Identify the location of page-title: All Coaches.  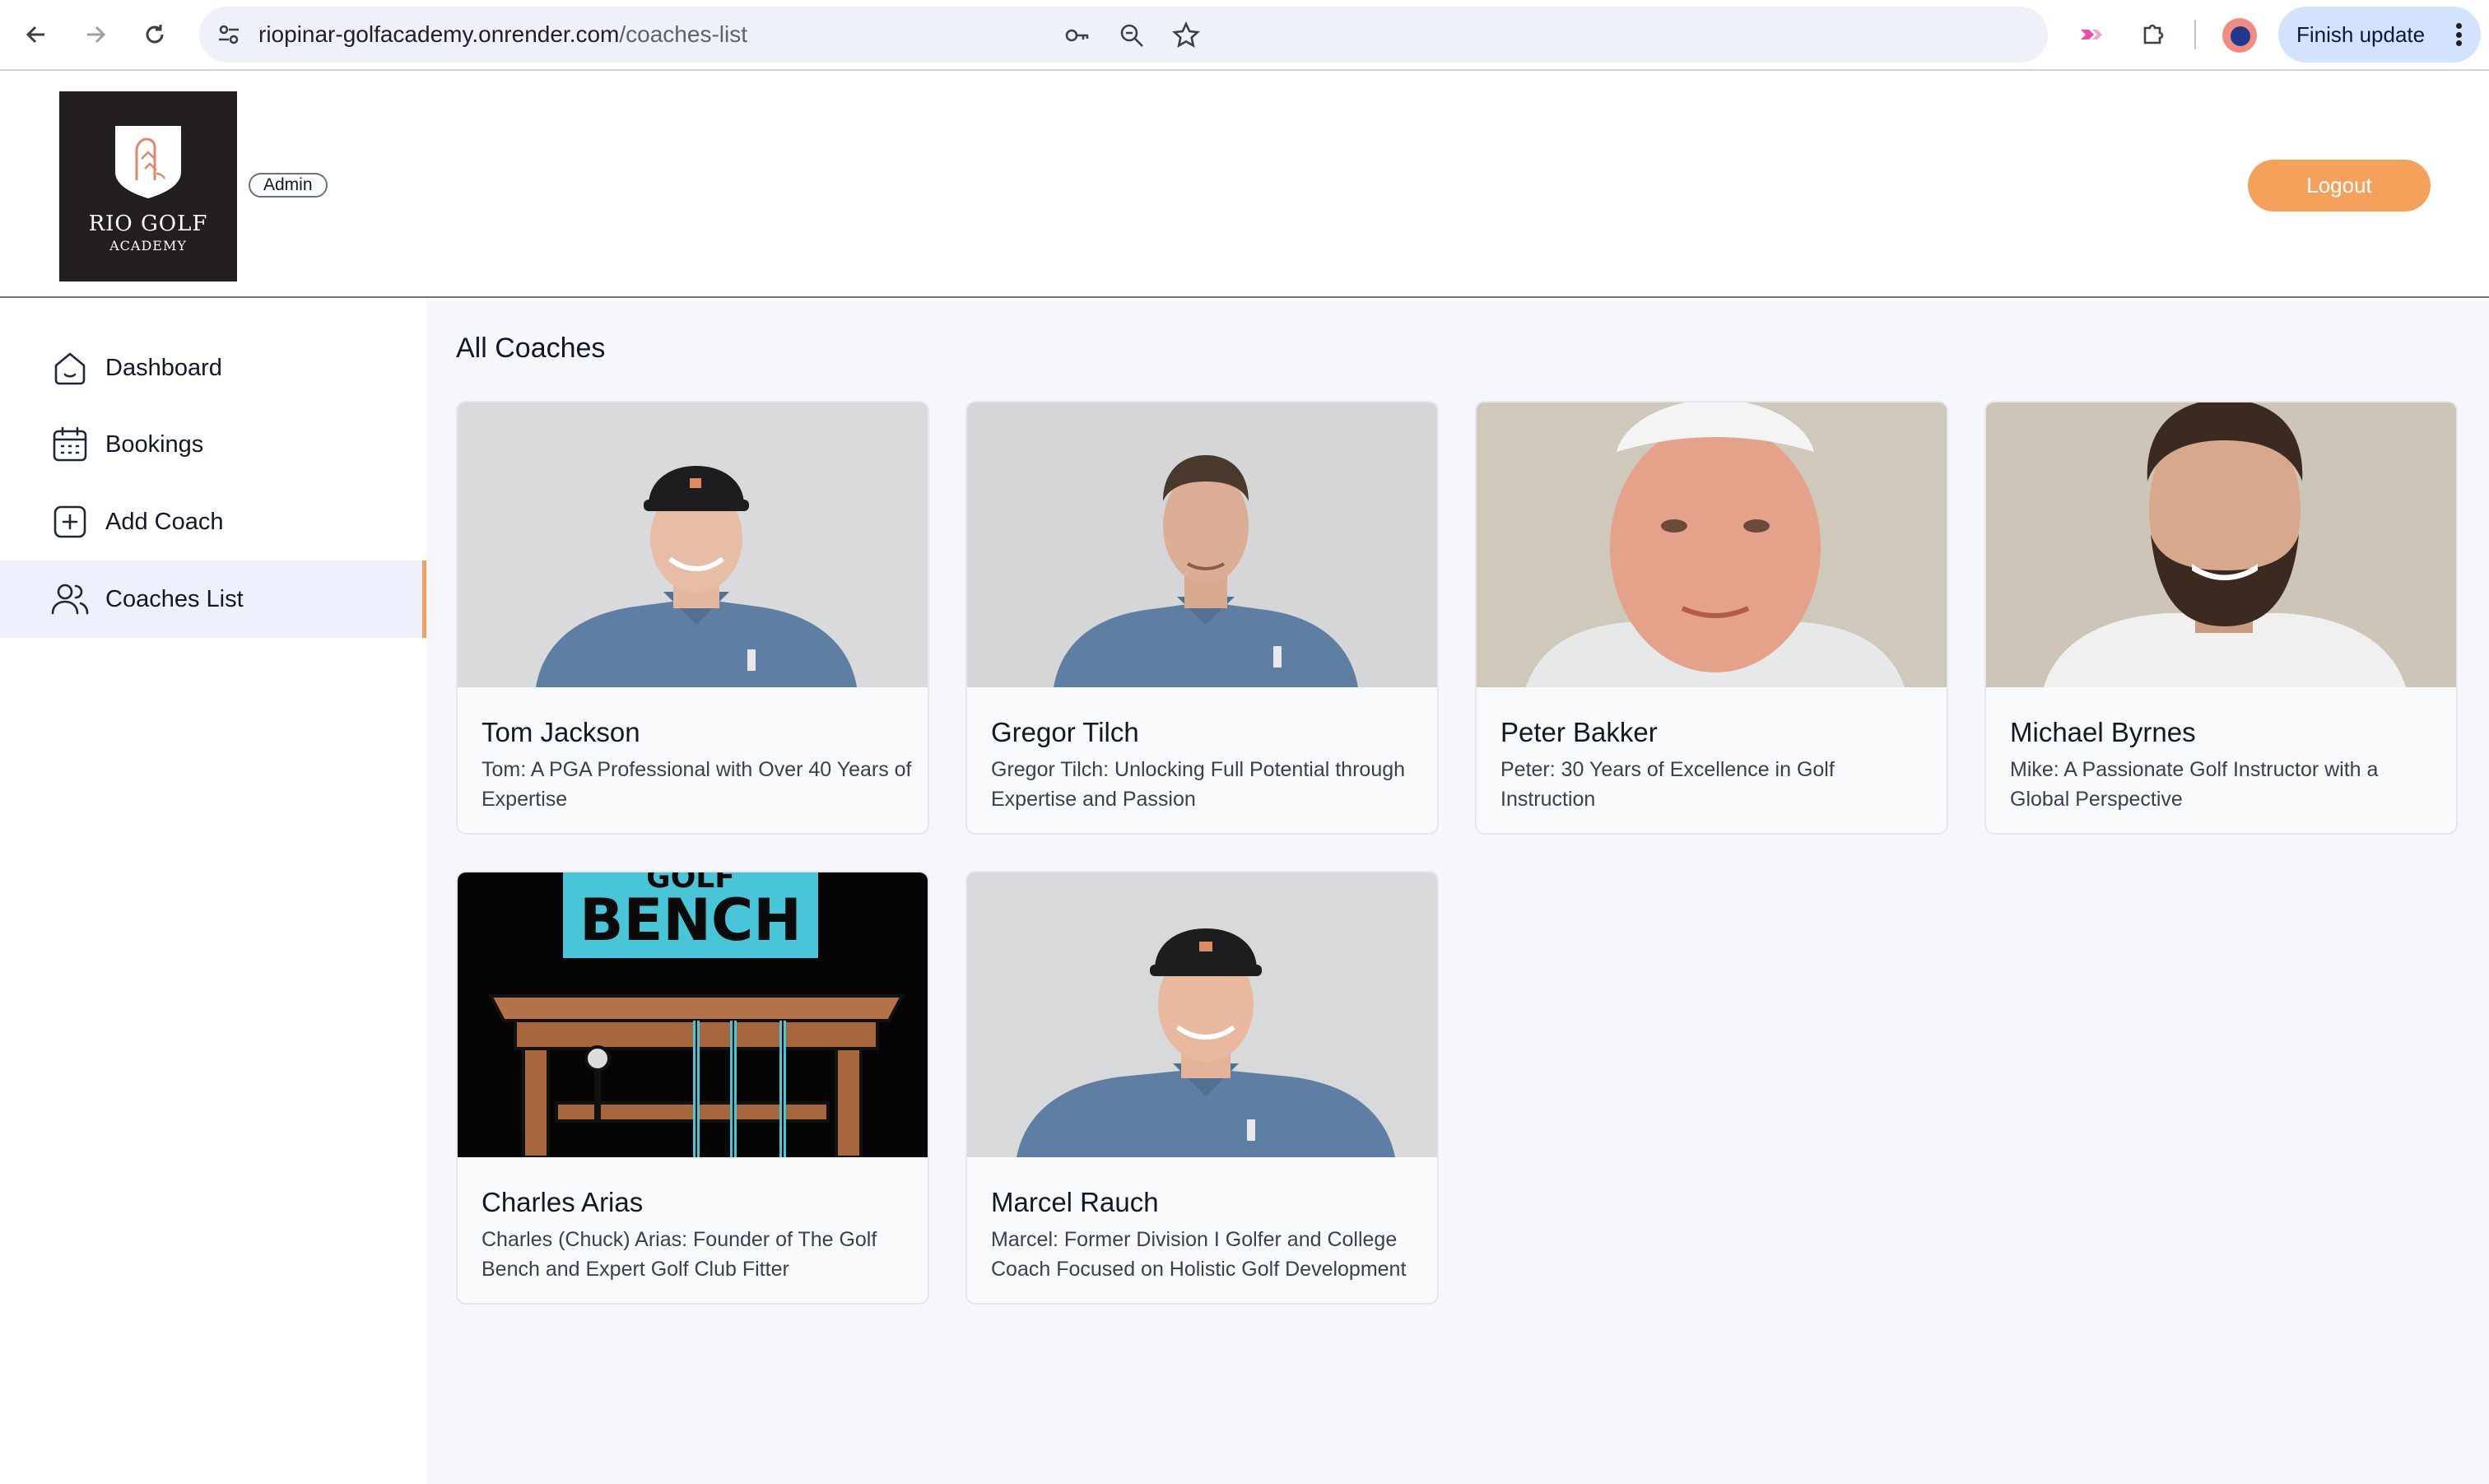
(531, 348).